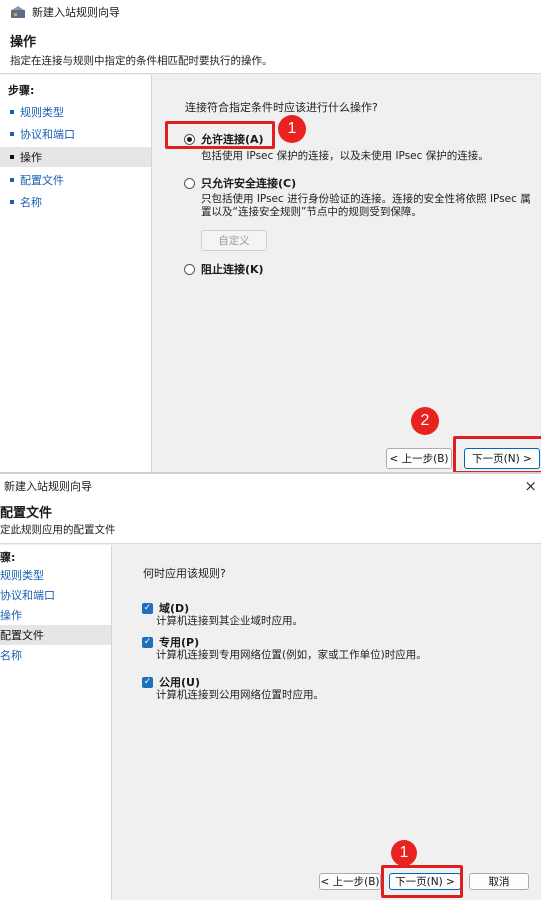  What do you see at coordinates (8, 557) in the screenshot?
I see `steps-title: 骤:` at bounding box center [8, 557].